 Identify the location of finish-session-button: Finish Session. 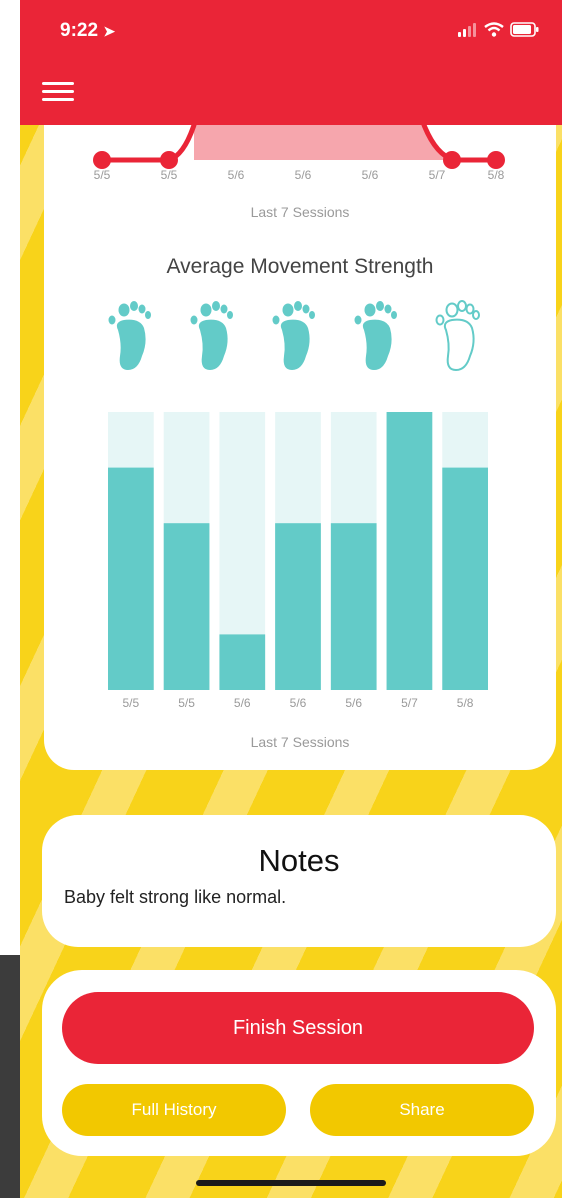
(298, 1028).